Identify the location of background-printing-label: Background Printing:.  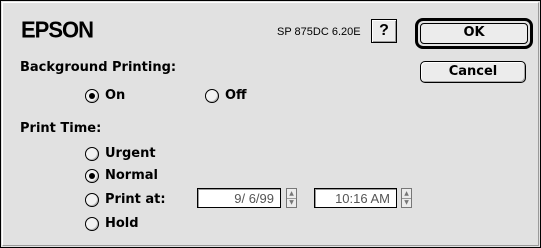
(98, 67).